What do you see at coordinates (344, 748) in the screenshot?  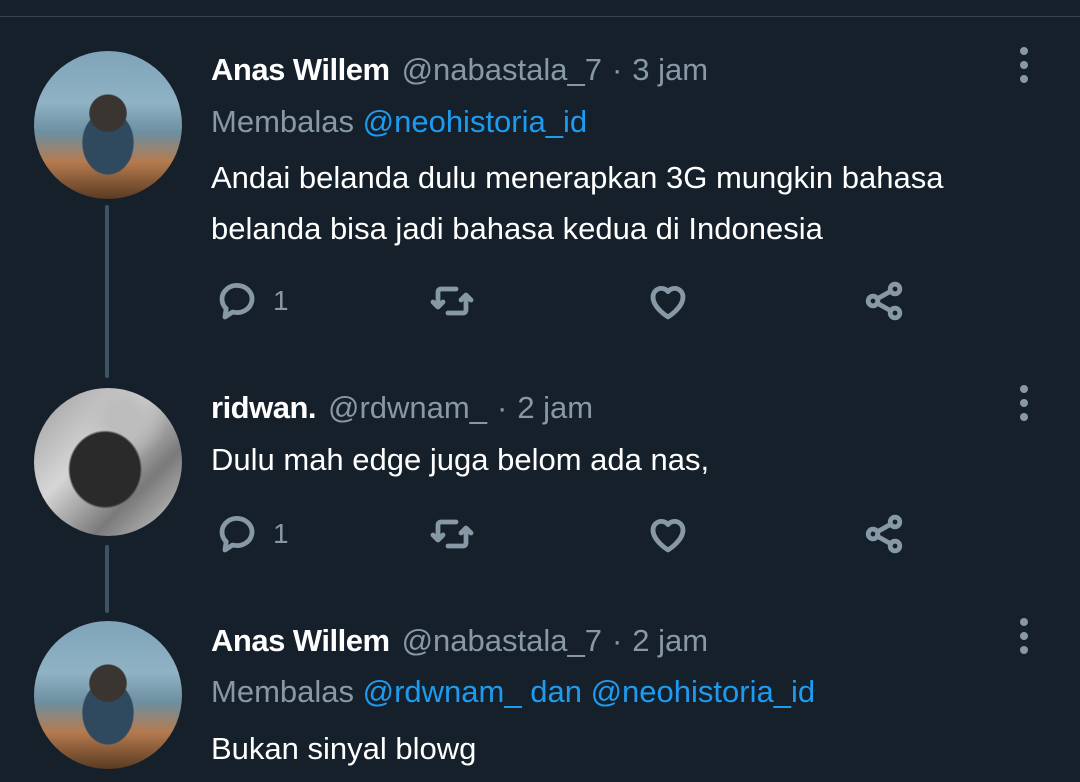 I see `tweet-text-line: Bukan sinyal blowg` at bounding box center [344, 748].